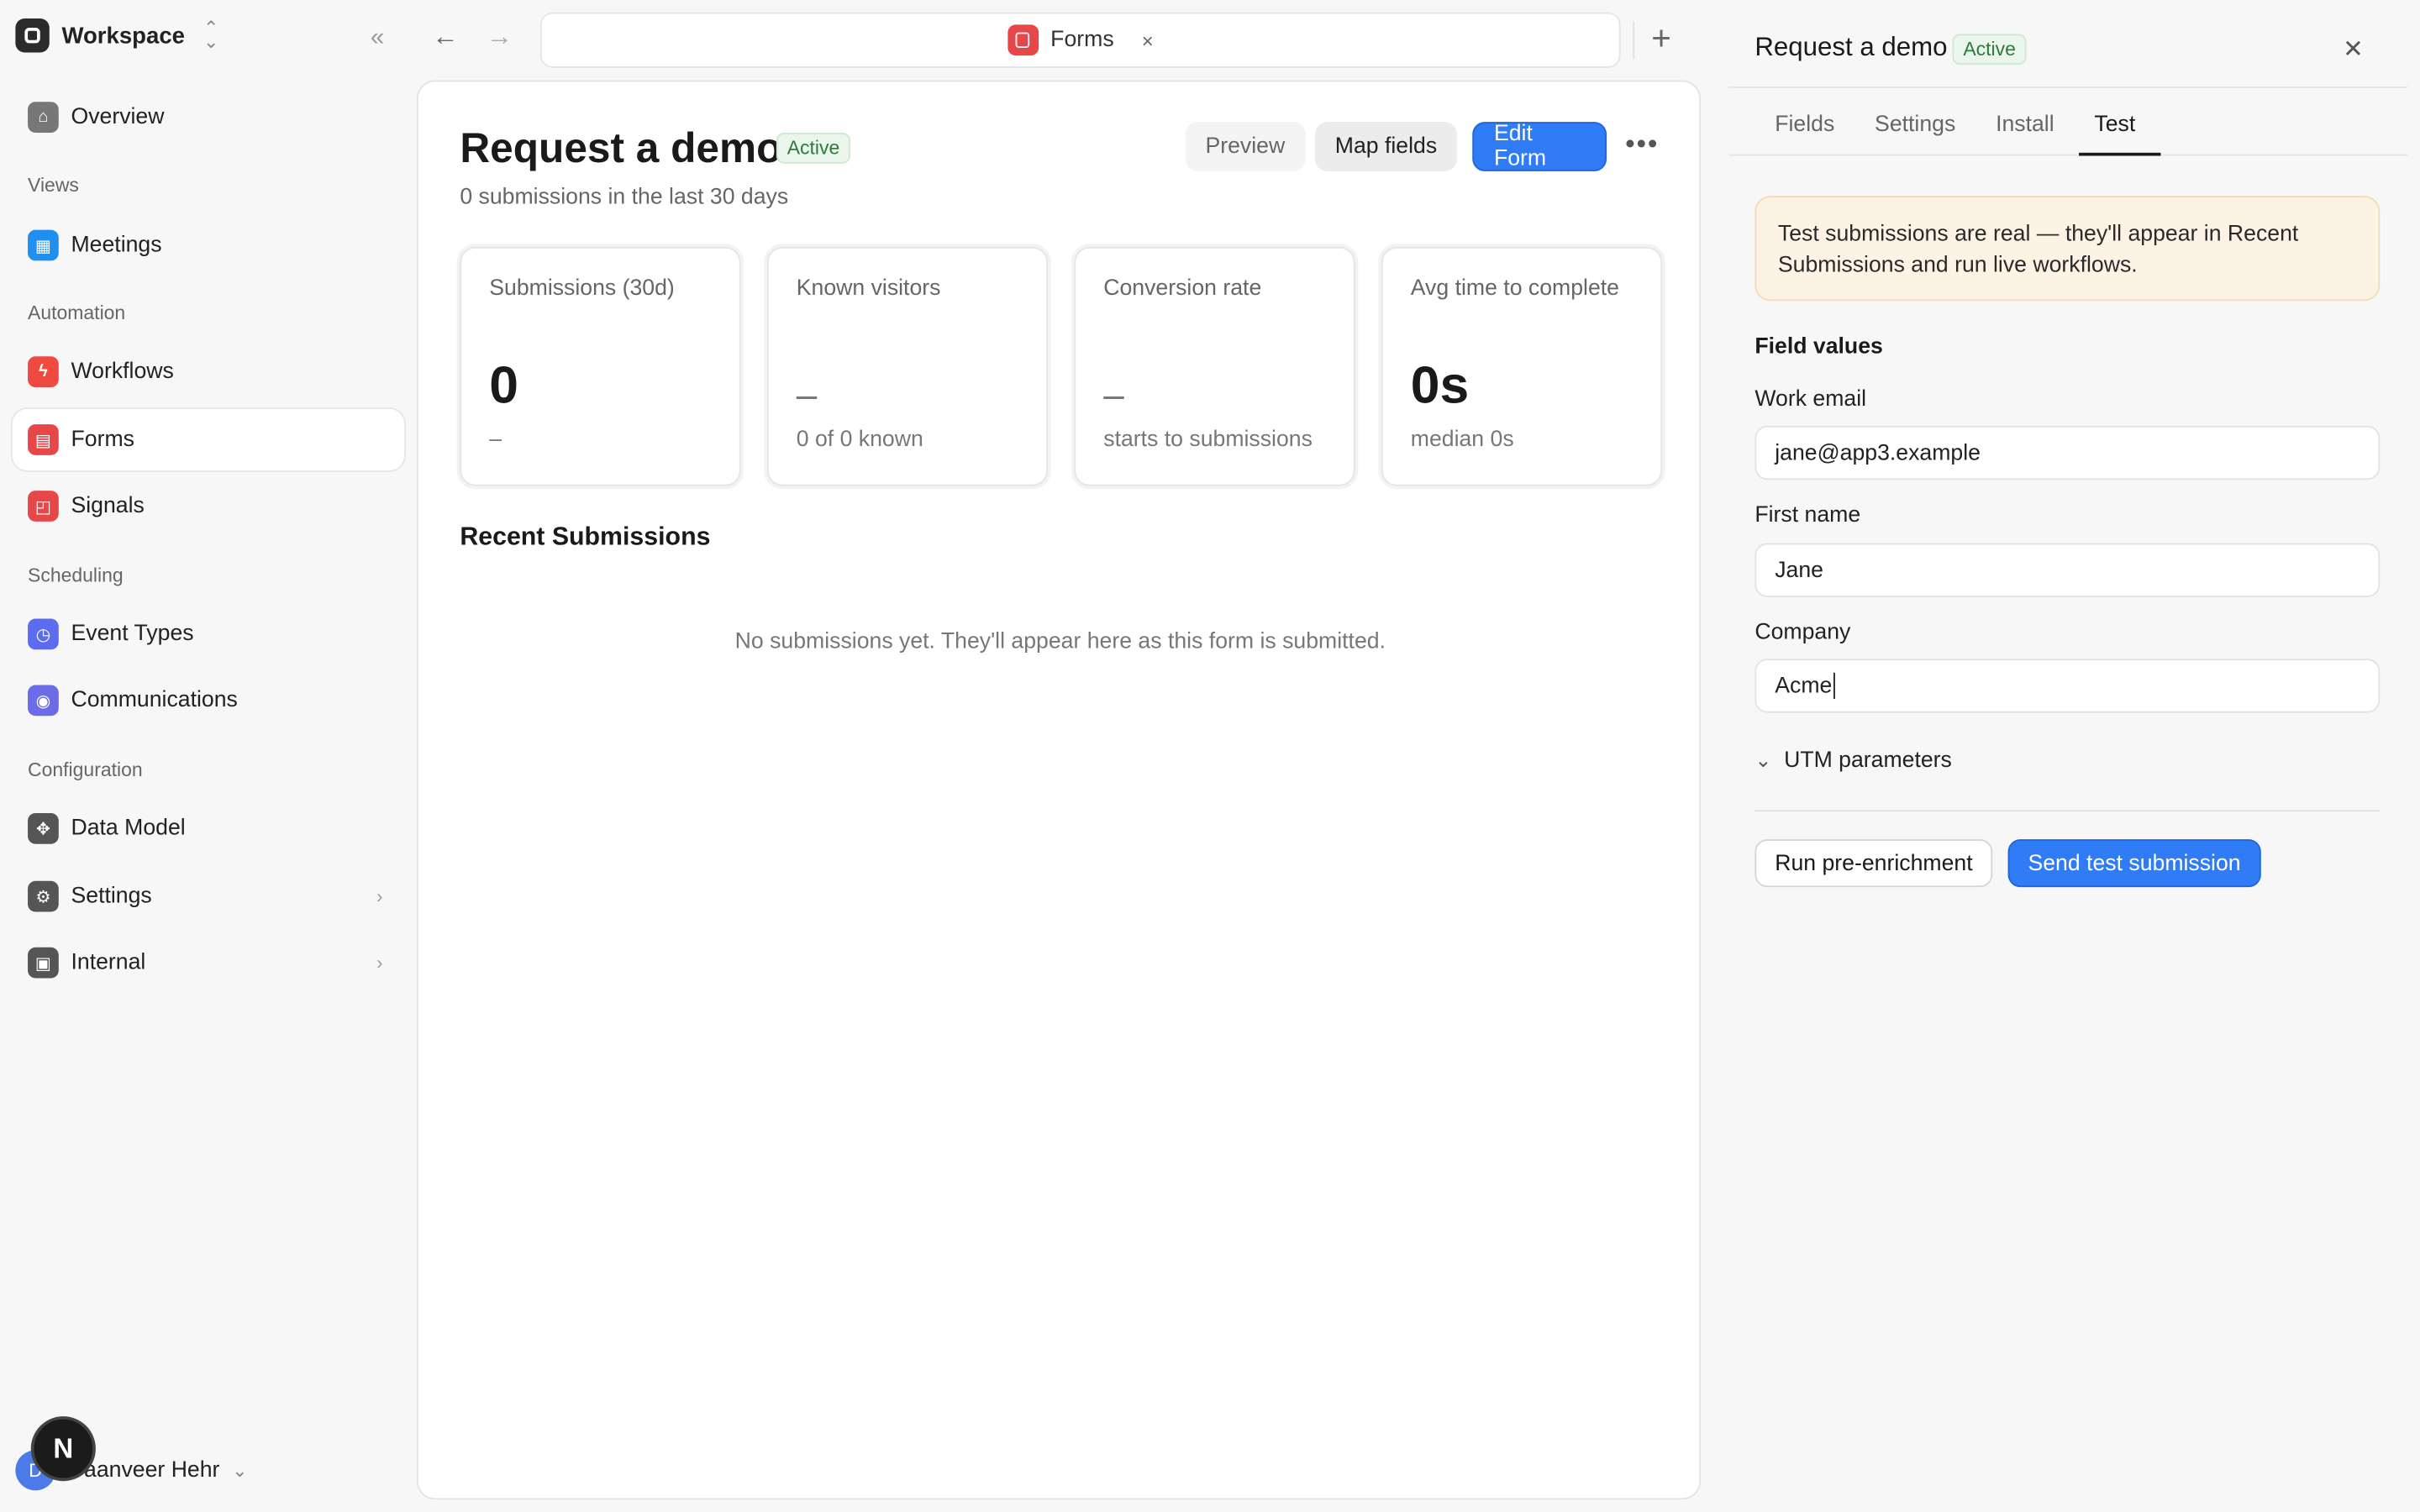 The height and width of the screenshot is (1512, 2420). Describe the element at coordinates (33, 35) in the screenshot. I see `workspace-logo-icon` at that location.